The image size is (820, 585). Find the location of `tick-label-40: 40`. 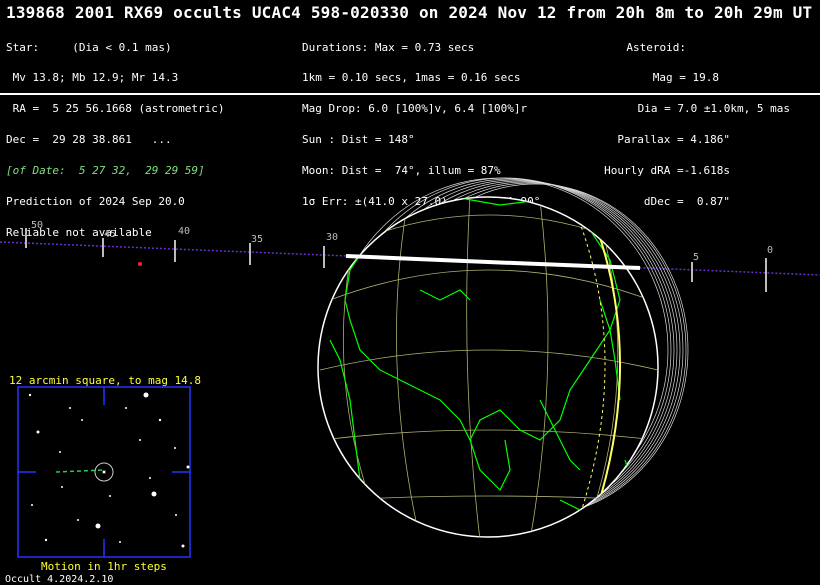

tick-label-40: 40 is located at coordinates (184, 231).